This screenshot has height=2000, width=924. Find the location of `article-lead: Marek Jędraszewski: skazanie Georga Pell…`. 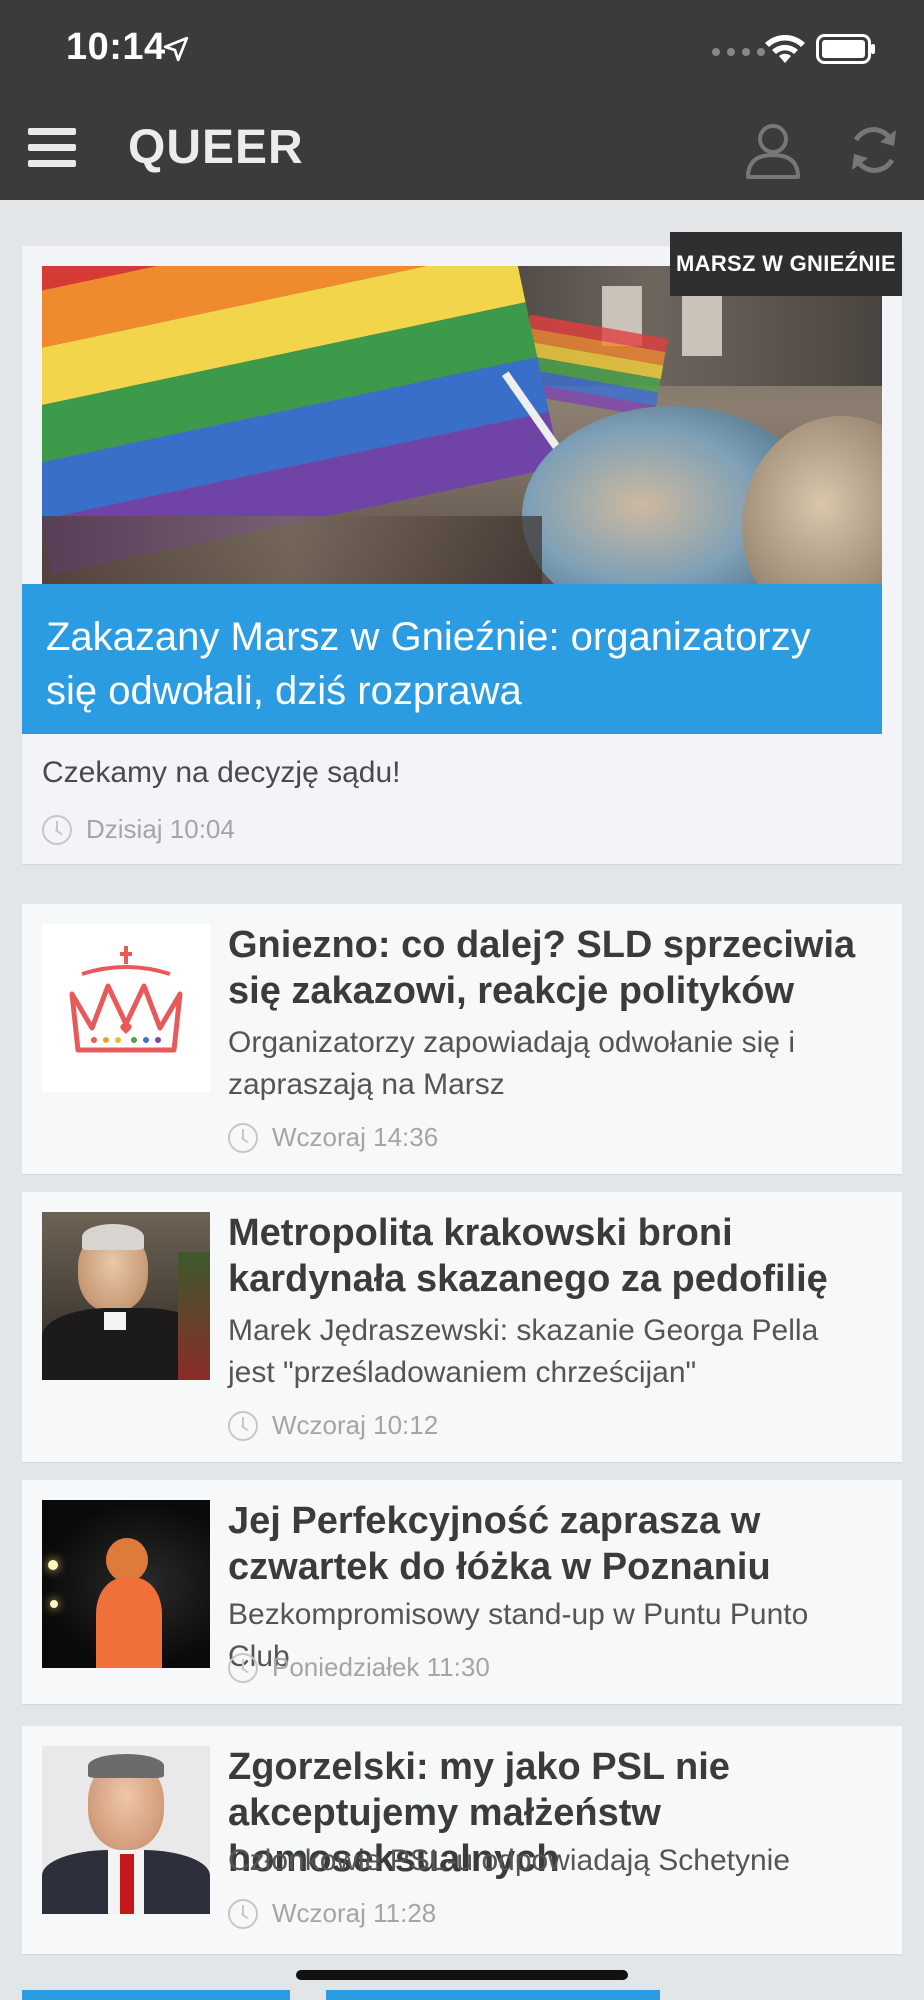

article-lead: Marek Jędraszewski: skazanie Georga Pell… is located at coordinates (523, 1351).